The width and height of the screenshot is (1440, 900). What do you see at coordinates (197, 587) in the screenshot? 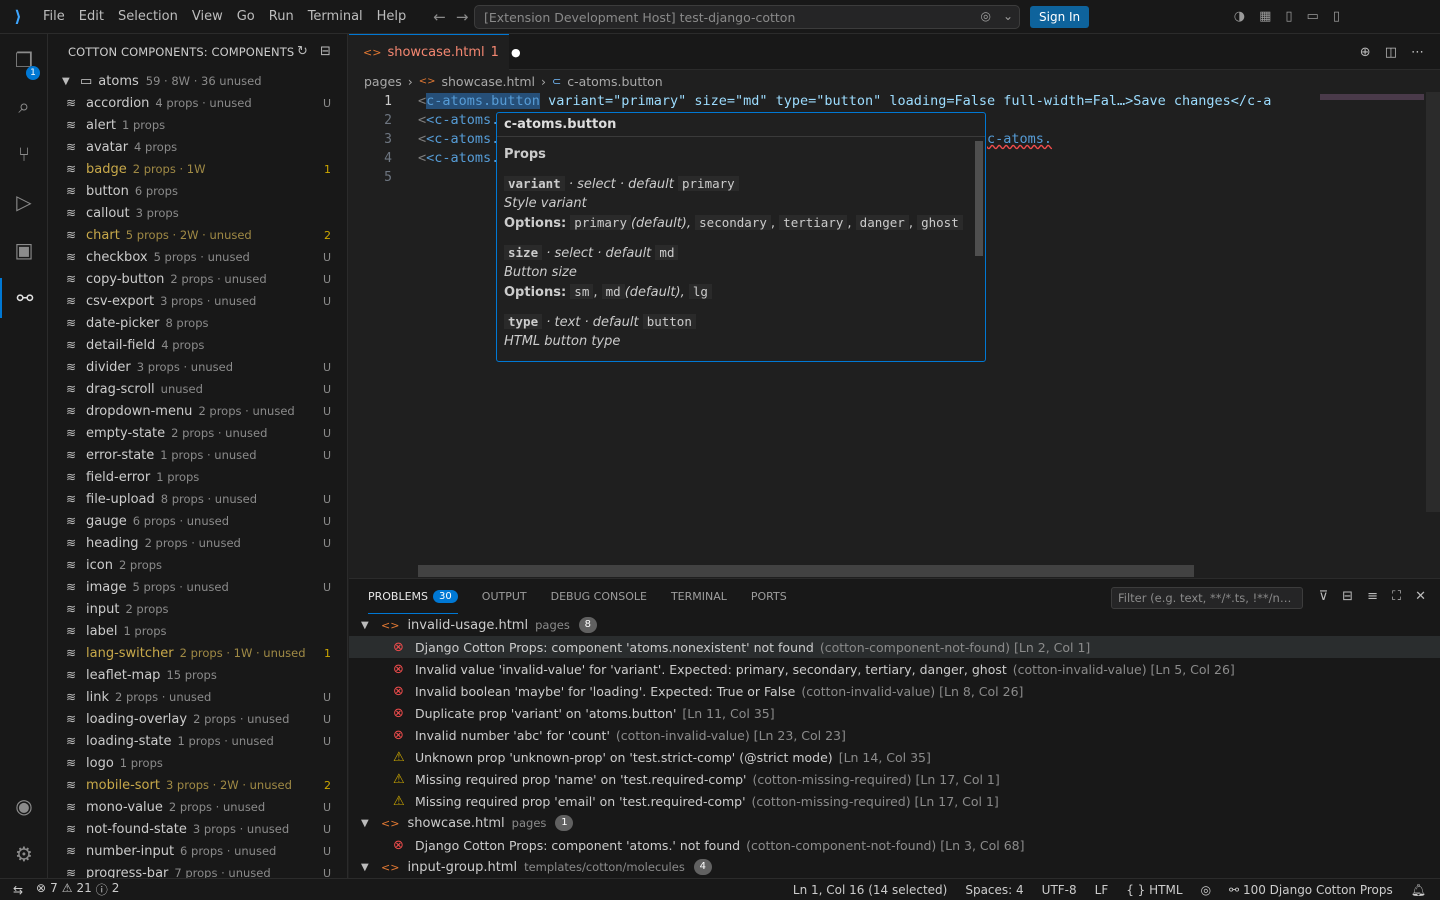
I see `component-item: ≋ image 5 props · unused U` at bounding box center [197, 587].